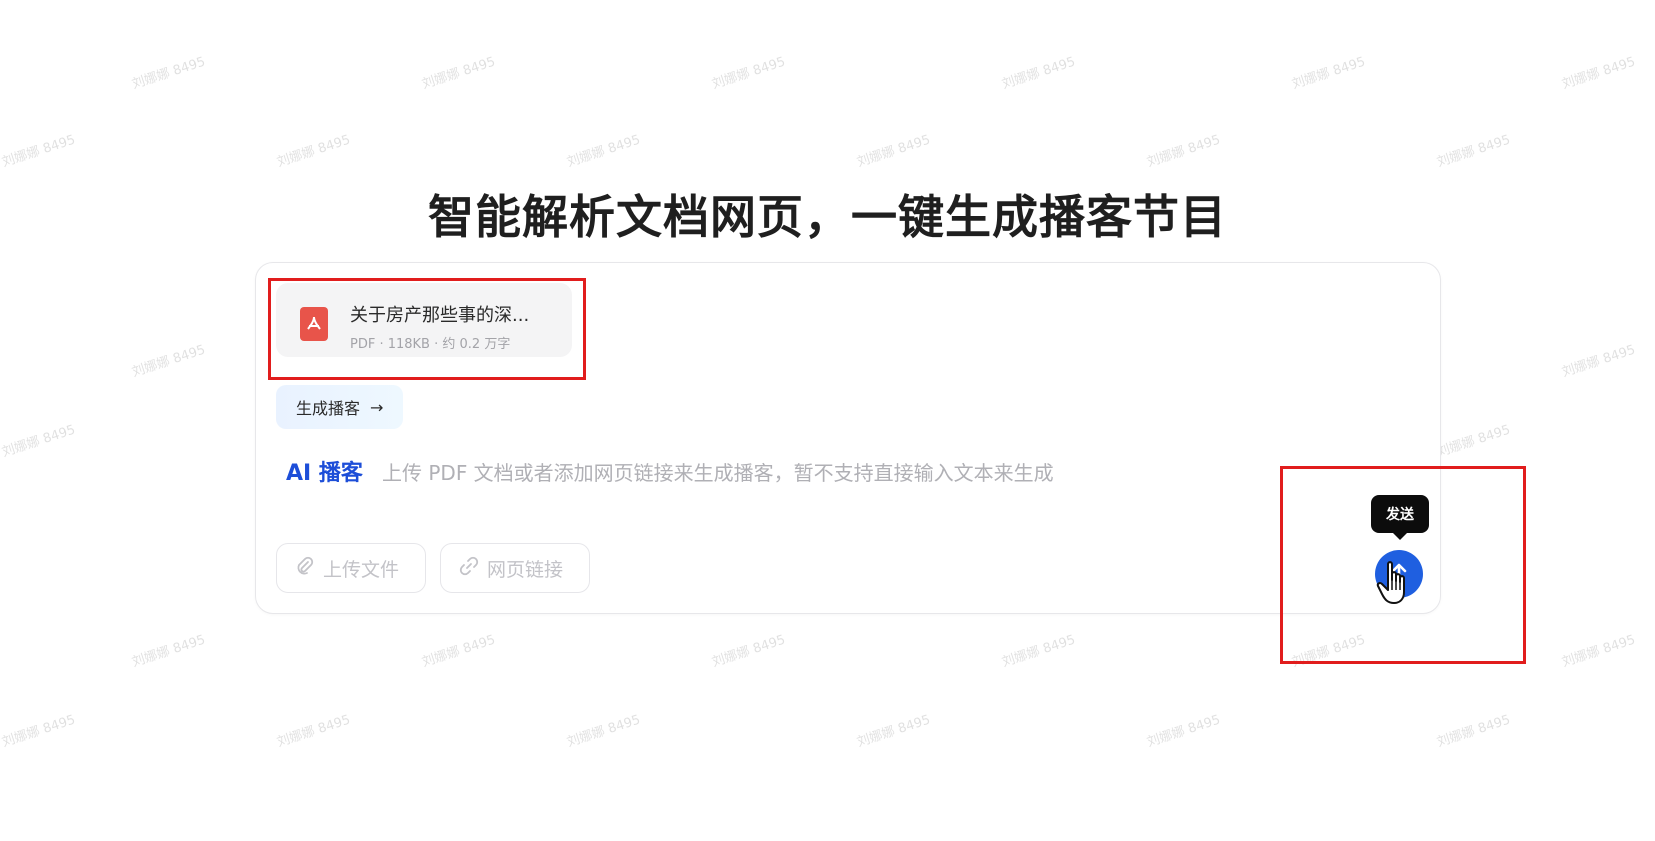 The image size is (1655, 841). What do you see at coordinates (525, 569) in the screenshot?
I see `web-link-label: 网页链接` at bounding box center [525, 569].